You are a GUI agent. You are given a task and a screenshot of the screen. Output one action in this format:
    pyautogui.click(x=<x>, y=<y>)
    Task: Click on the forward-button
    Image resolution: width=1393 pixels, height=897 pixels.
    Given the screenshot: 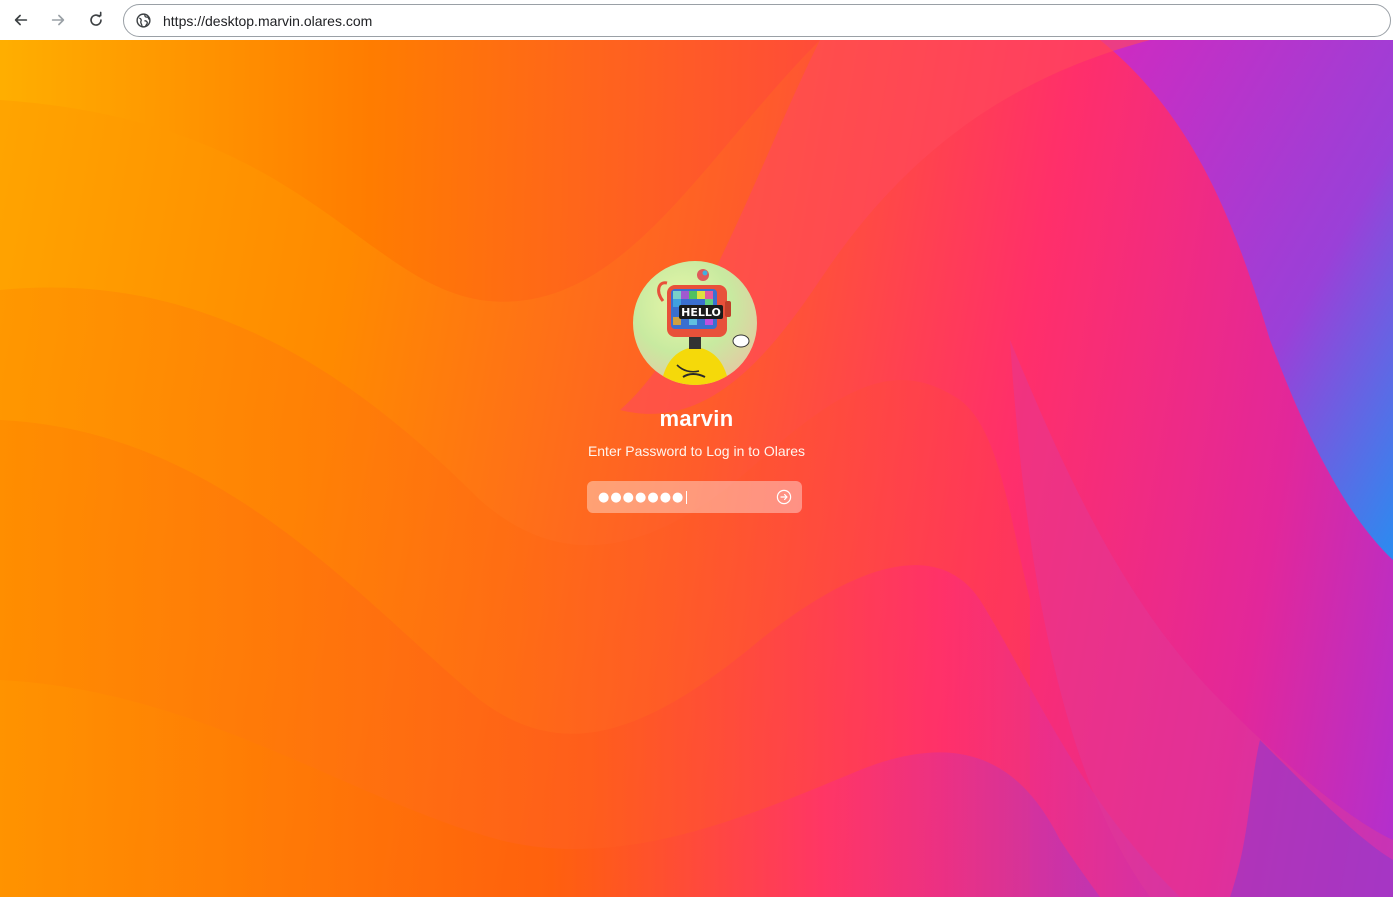 What is the action you would take?
    pyautogui.click(x=58, y=20)
    